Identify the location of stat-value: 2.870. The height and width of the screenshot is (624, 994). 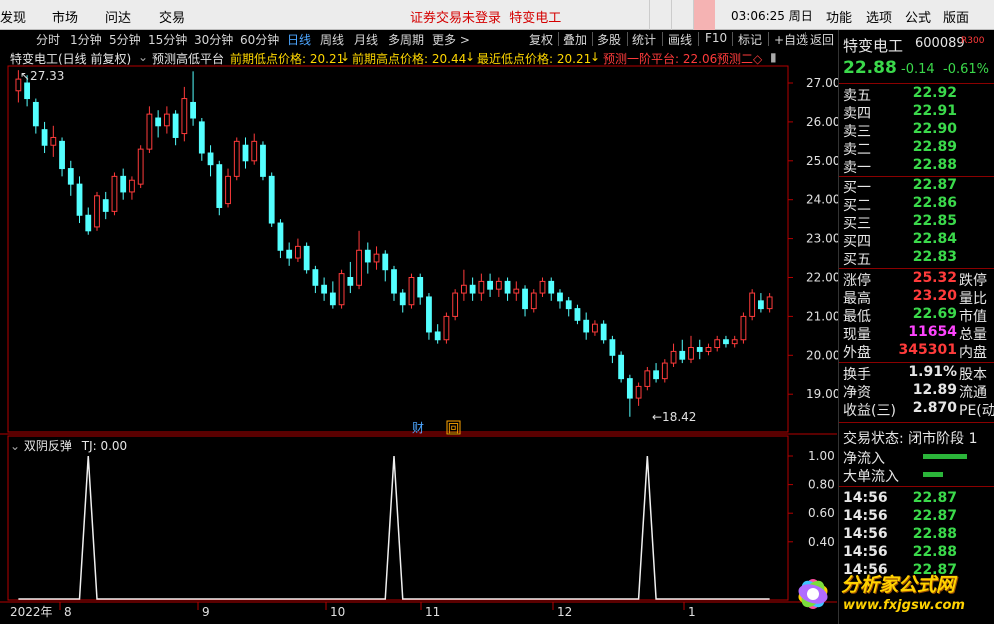
(934, 408).